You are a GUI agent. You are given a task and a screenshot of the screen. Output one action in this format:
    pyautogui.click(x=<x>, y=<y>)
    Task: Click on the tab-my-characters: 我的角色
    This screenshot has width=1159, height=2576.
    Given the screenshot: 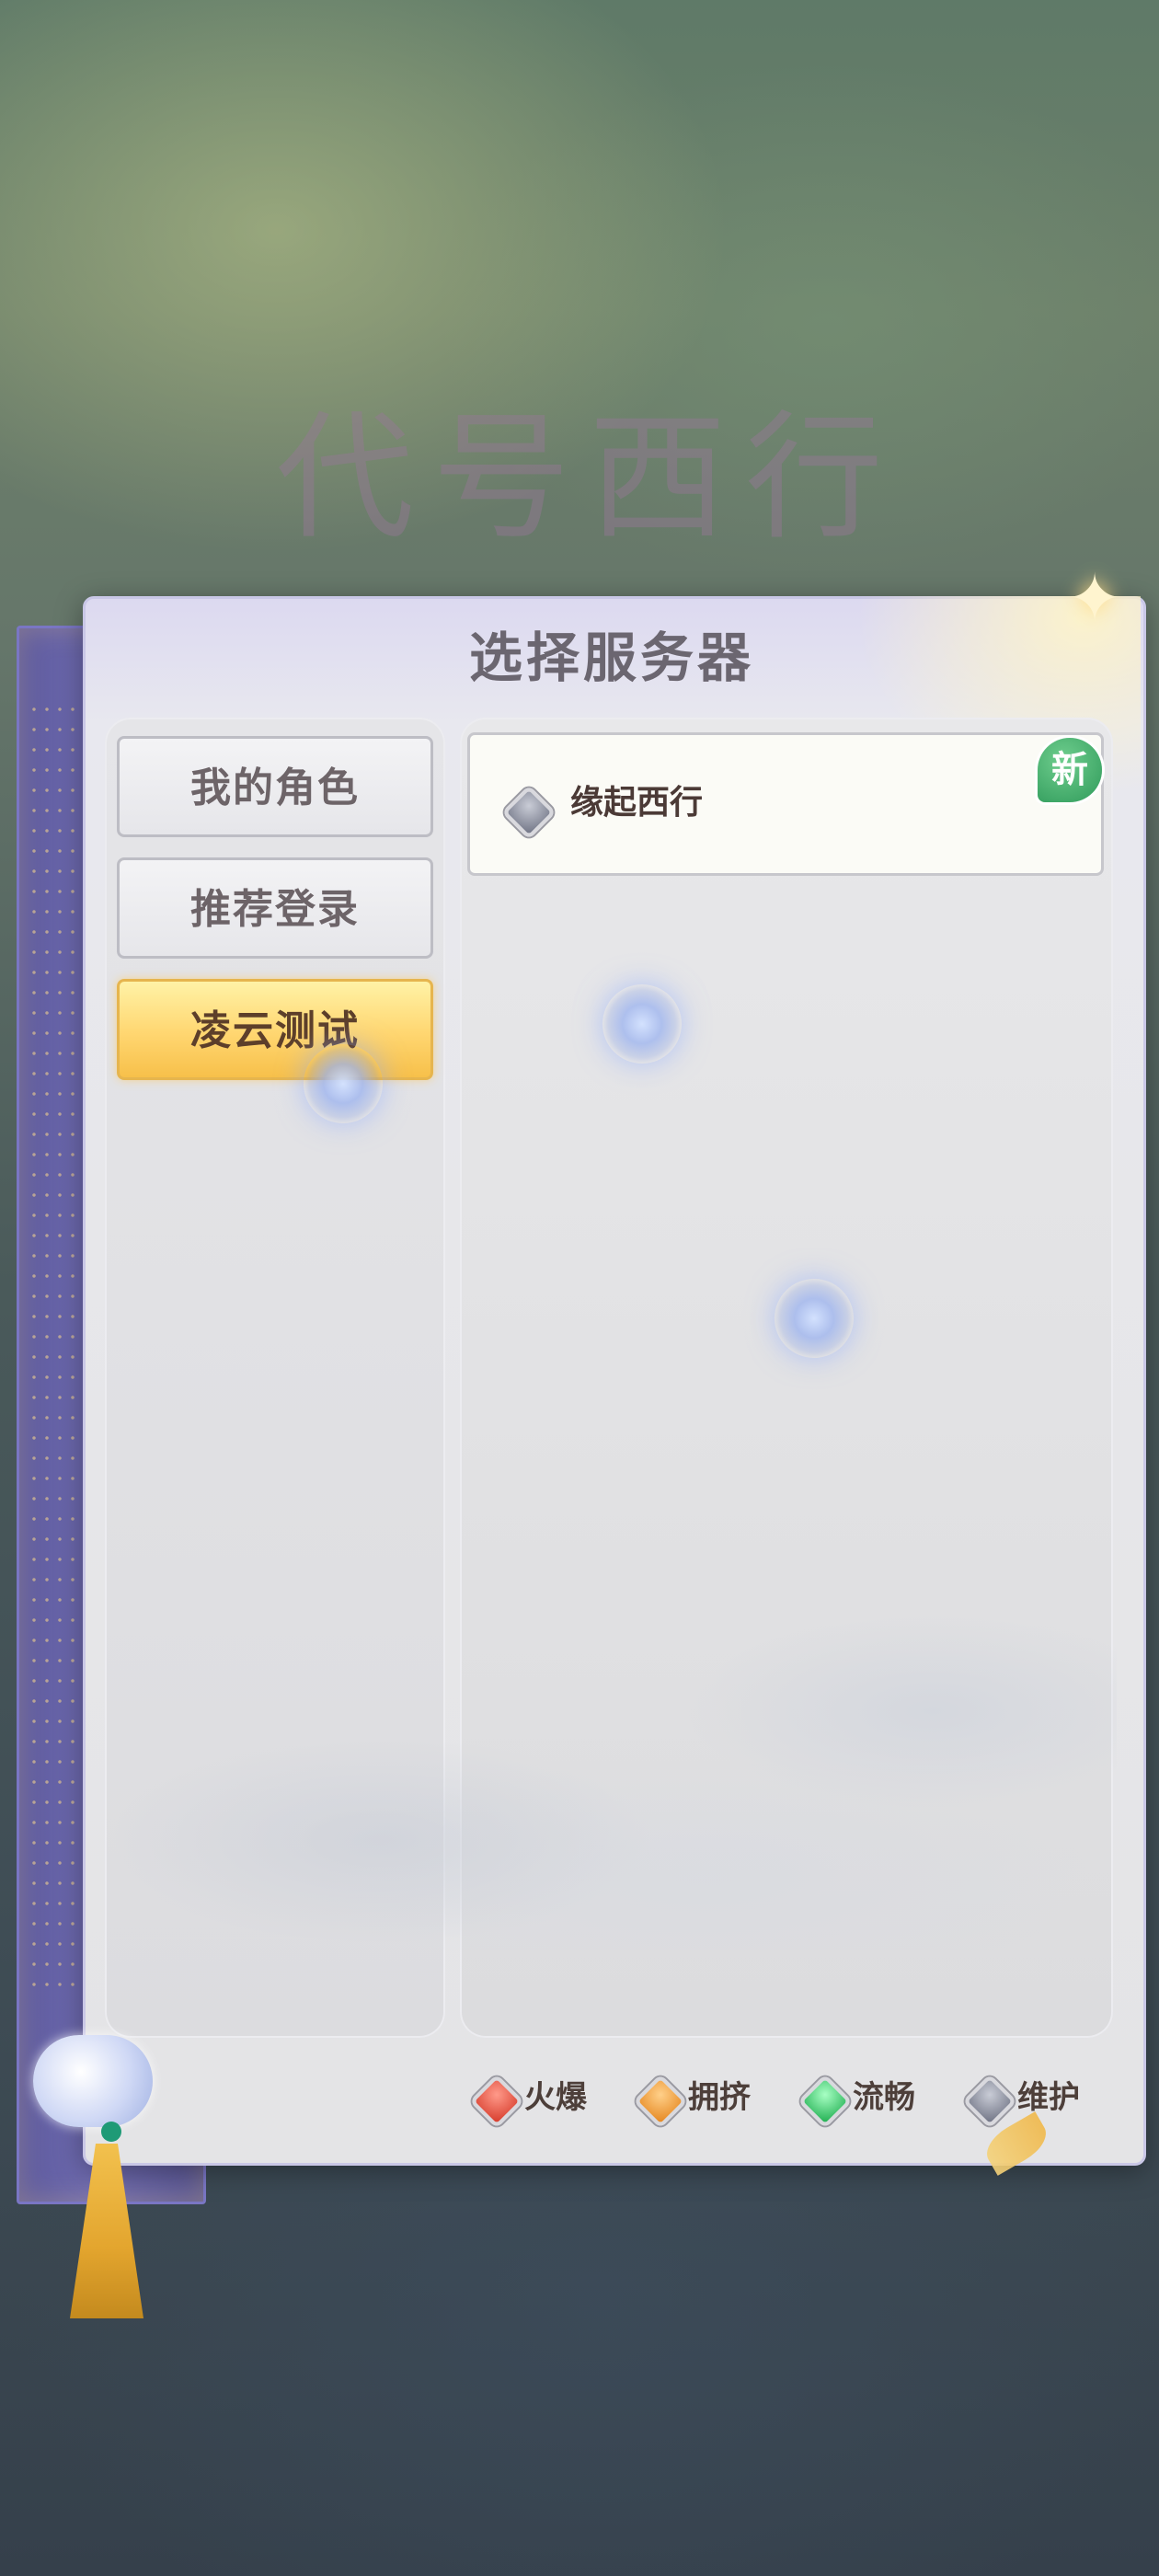 What is the action you would take?
    pyautogui.click(x=275, y=786)
    